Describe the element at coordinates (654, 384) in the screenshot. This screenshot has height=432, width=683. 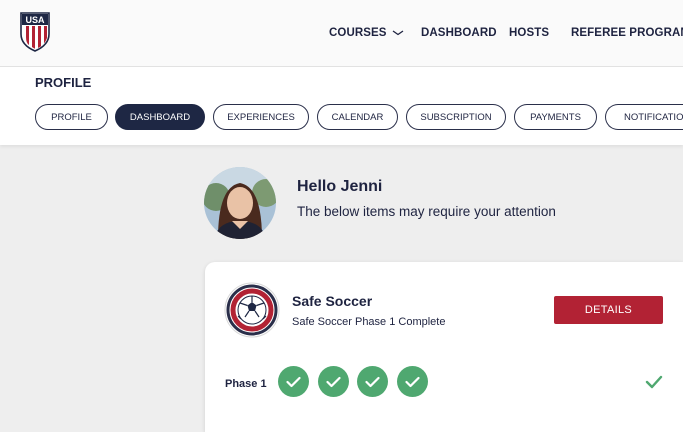
I see `phase-complete-check-icon` at that location.